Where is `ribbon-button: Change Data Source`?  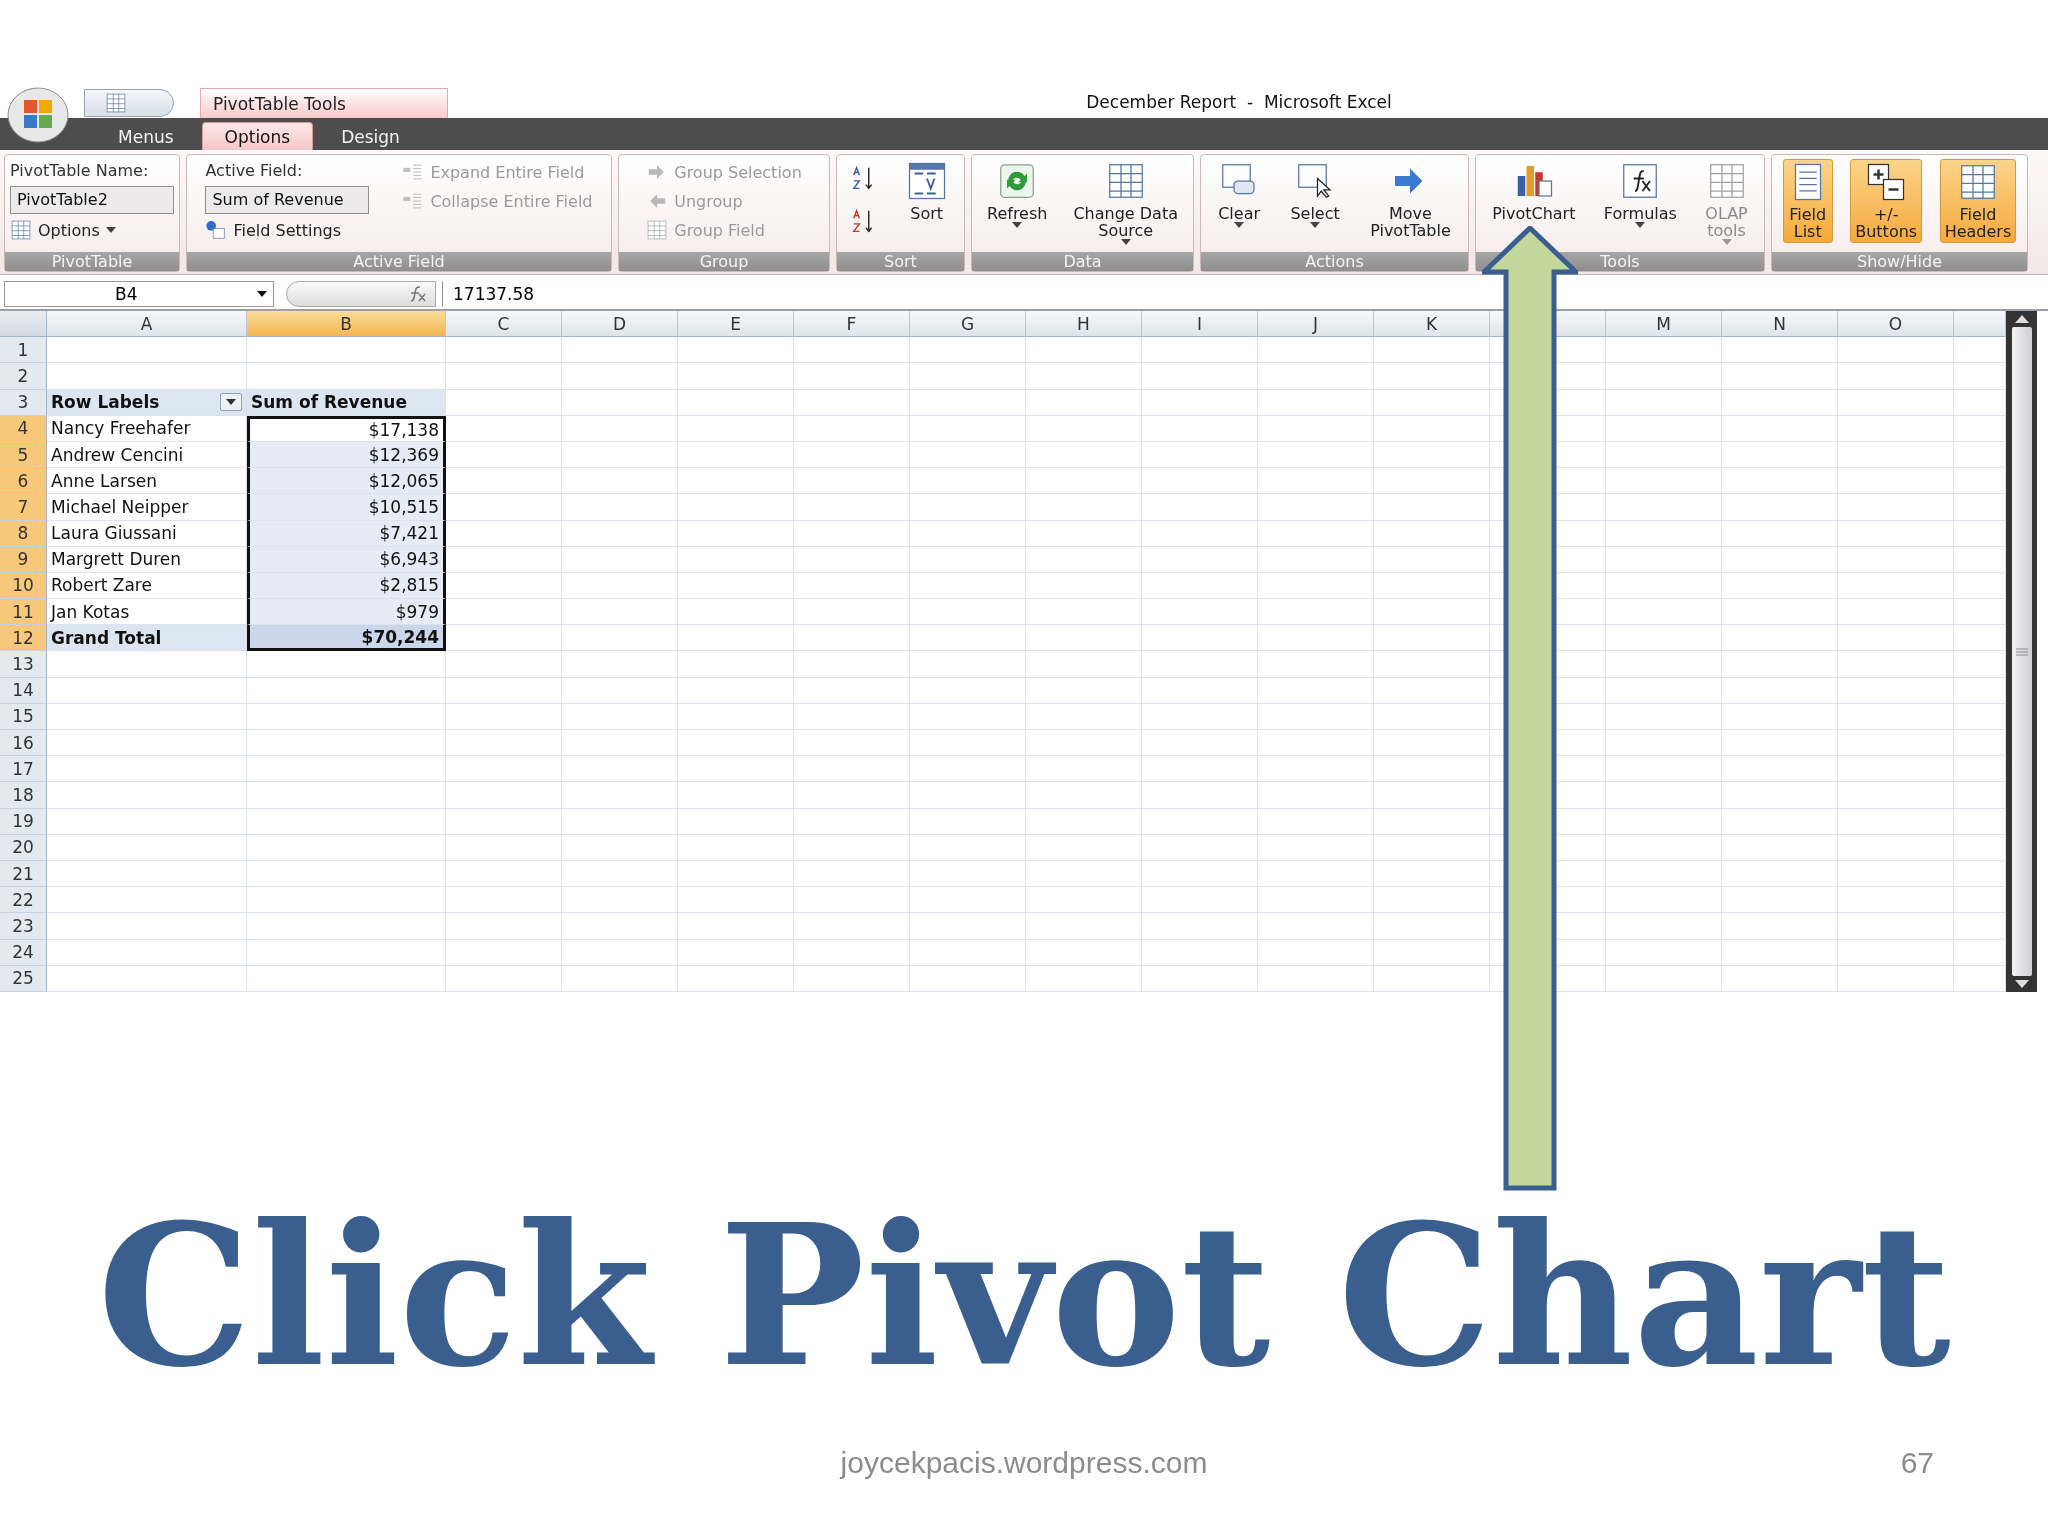
ribbon-button: Change Data Source is located at coordinates (1125, 203).